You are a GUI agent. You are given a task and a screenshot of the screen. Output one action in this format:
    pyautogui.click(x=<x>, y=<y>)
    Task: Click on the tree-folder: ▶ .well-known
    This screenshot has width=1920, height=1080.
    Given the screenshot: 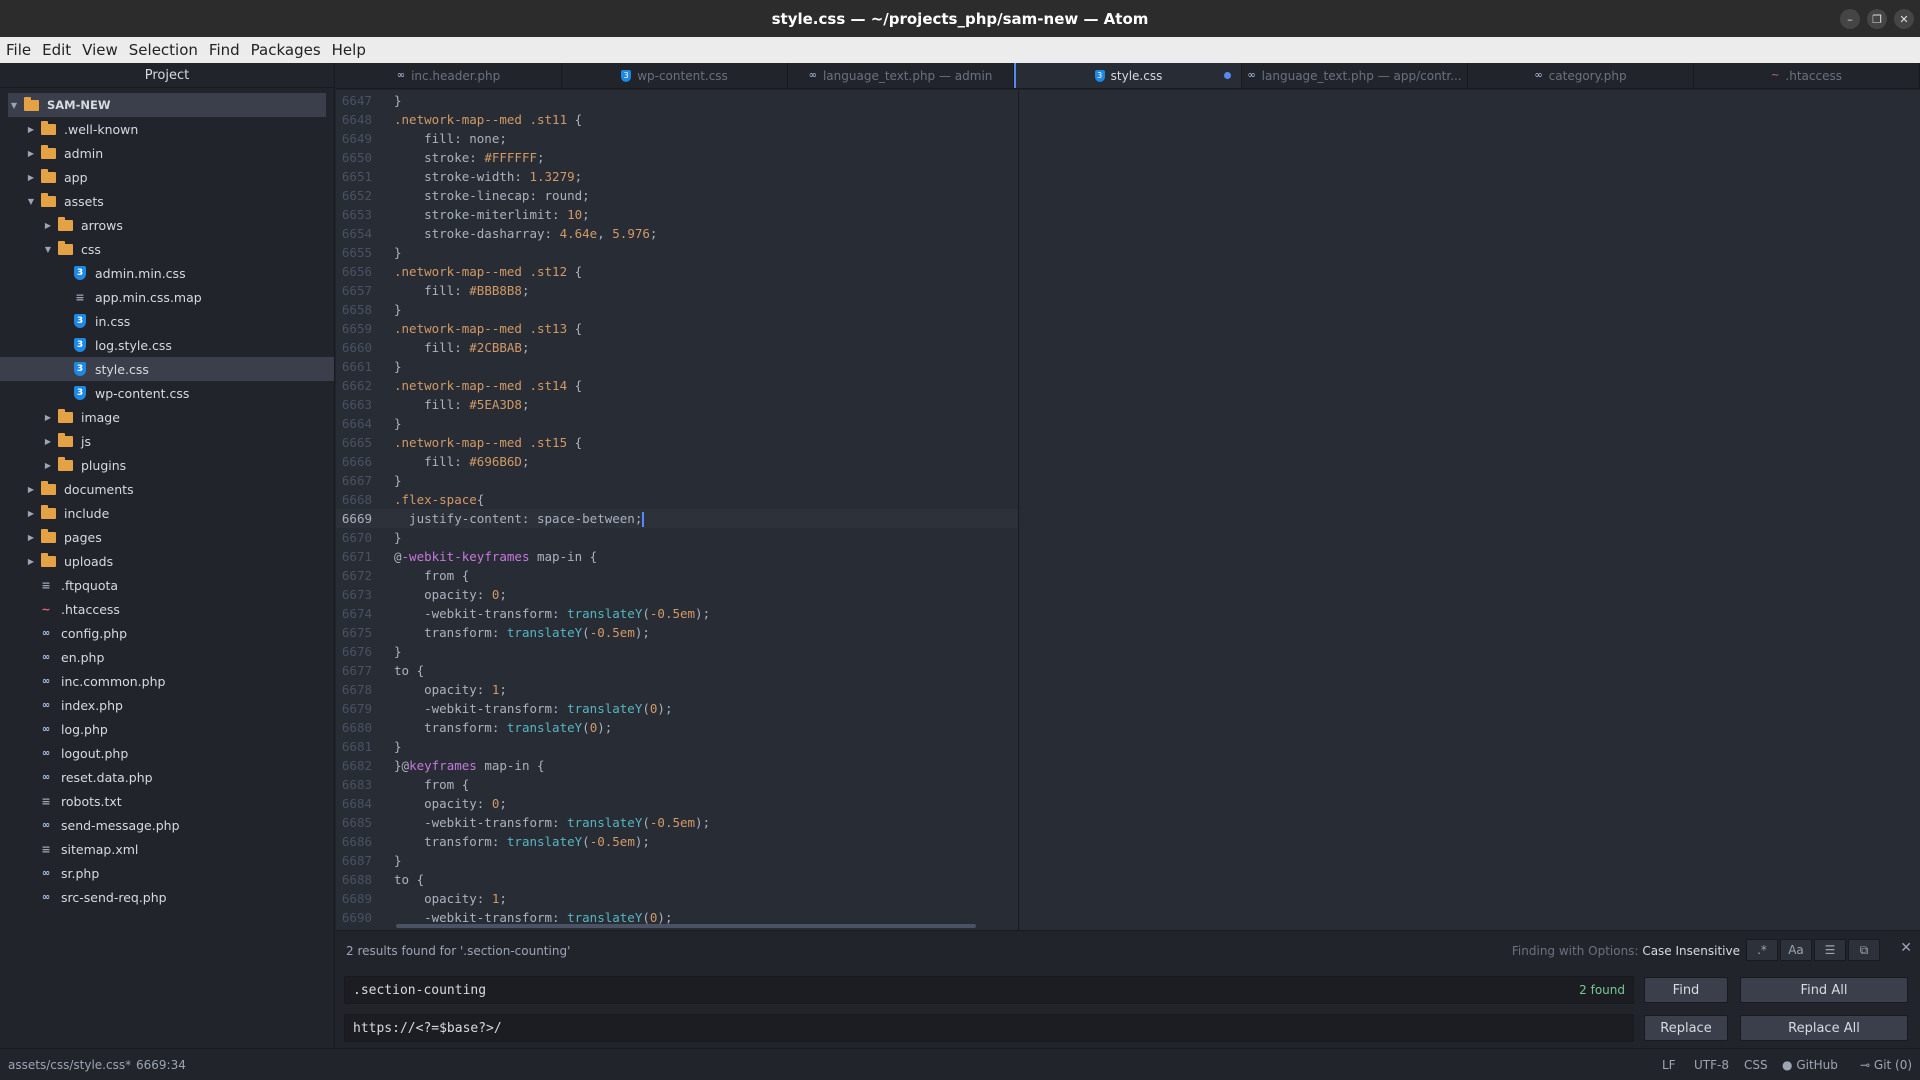 What is the action you would take?
    pyautogui.click(x=167, y=129)
    